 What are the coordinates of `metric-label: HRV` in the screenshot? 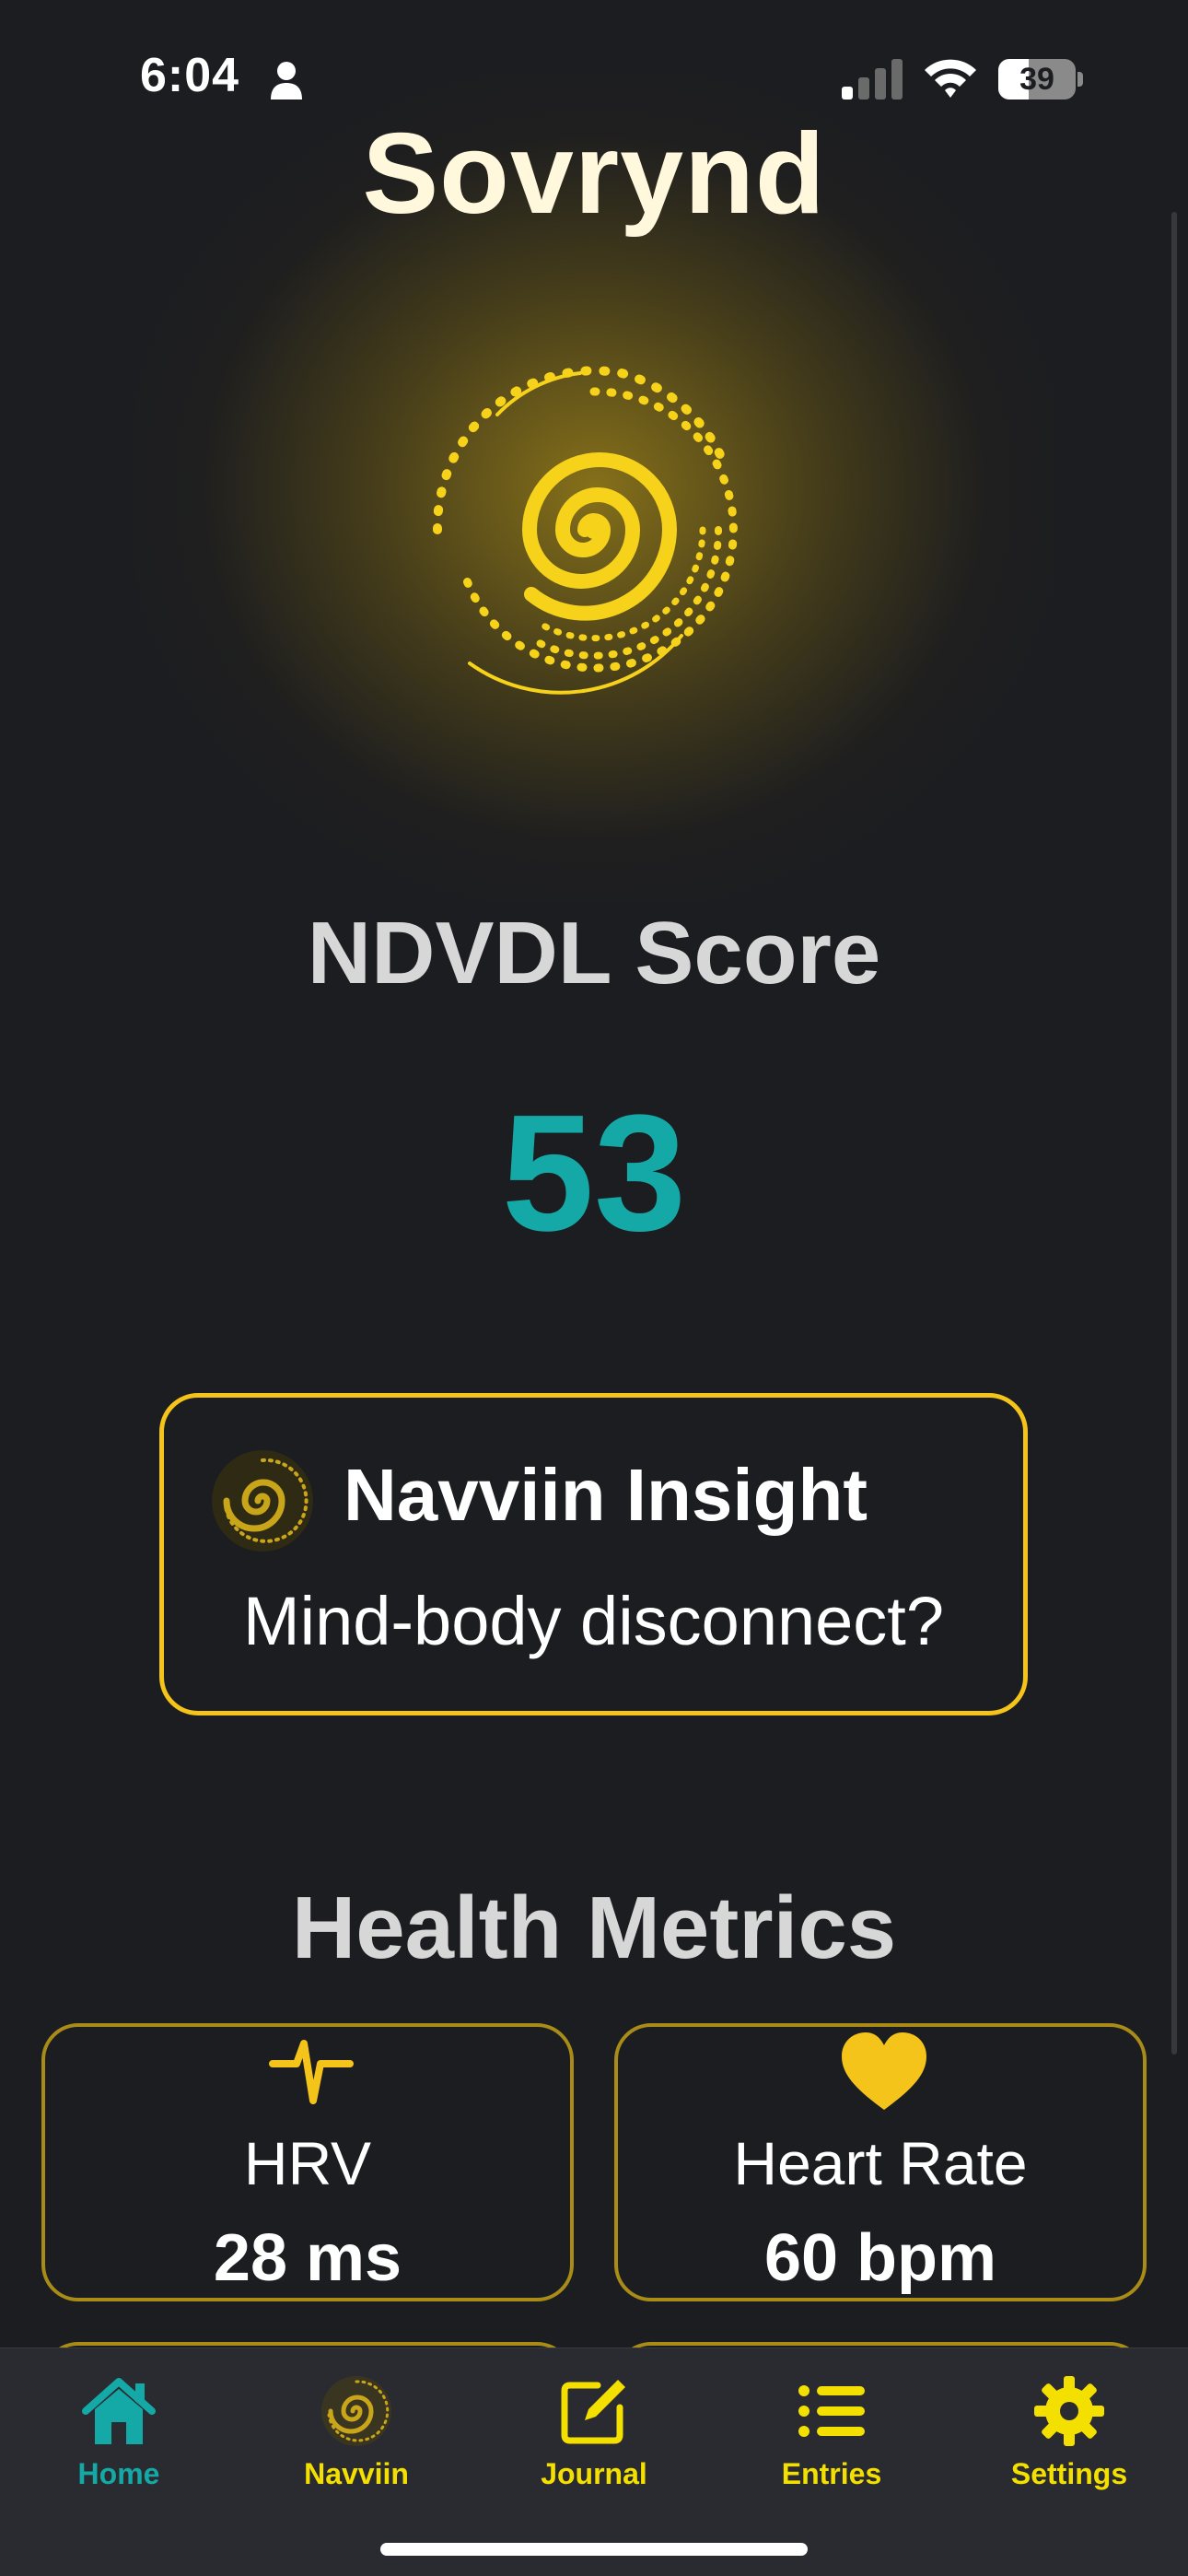 It's located at (307, 2163).